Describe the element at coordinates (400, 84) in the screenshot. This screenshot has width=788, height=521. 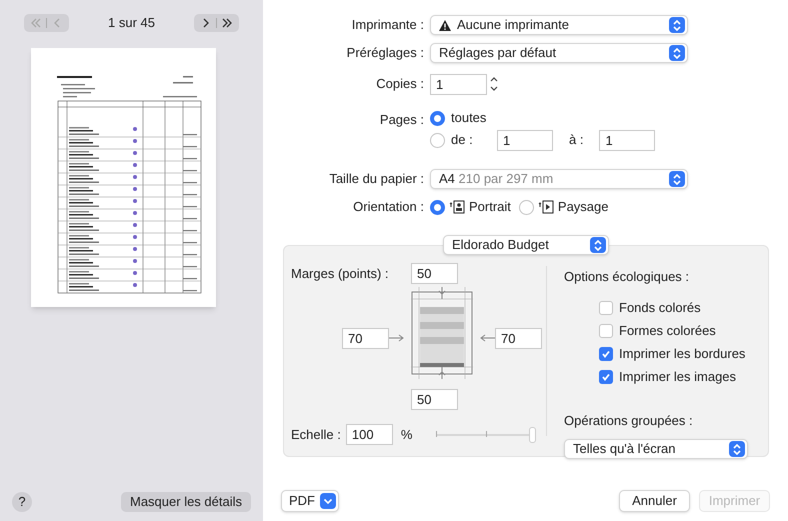
I see `field-label: Copies :` at that location.